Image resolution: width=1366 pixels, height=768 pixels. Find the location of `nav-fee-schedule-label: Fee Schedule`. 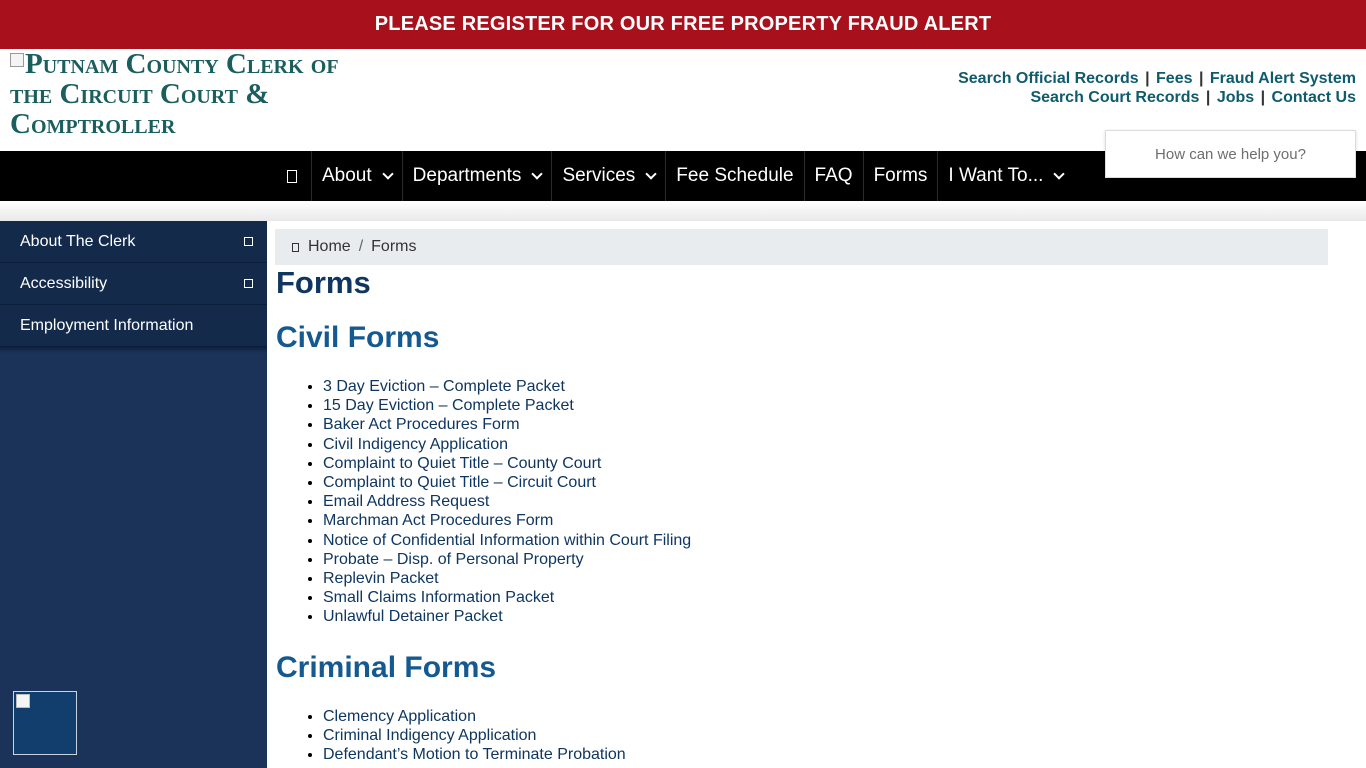

nav-fee-schedule-label: Fee Schedule is located at coordinates (735, 175).